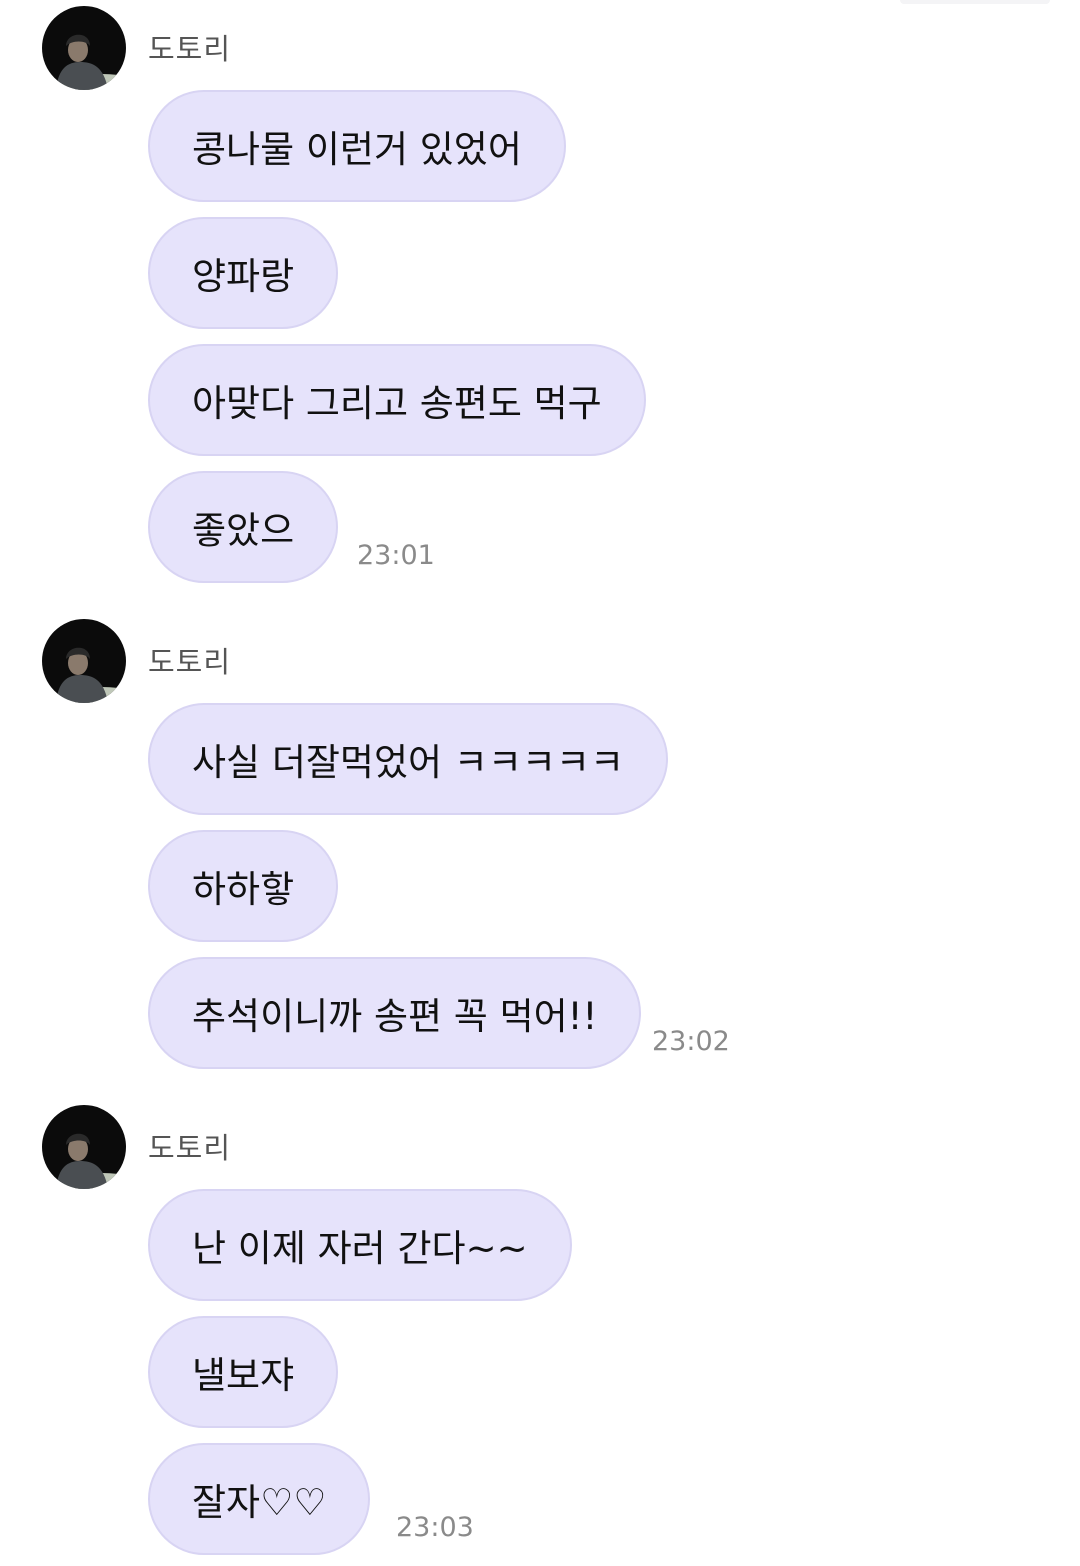  I want to click on message-timestamp: 23:01, so click(396, 555).